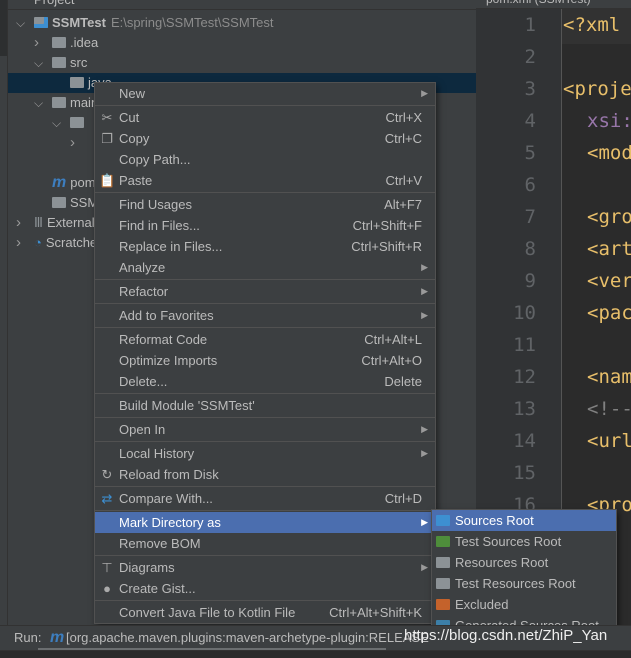  I want to click on editor-tab-pom: pom.xml (SSMTest), so click(553, 4).